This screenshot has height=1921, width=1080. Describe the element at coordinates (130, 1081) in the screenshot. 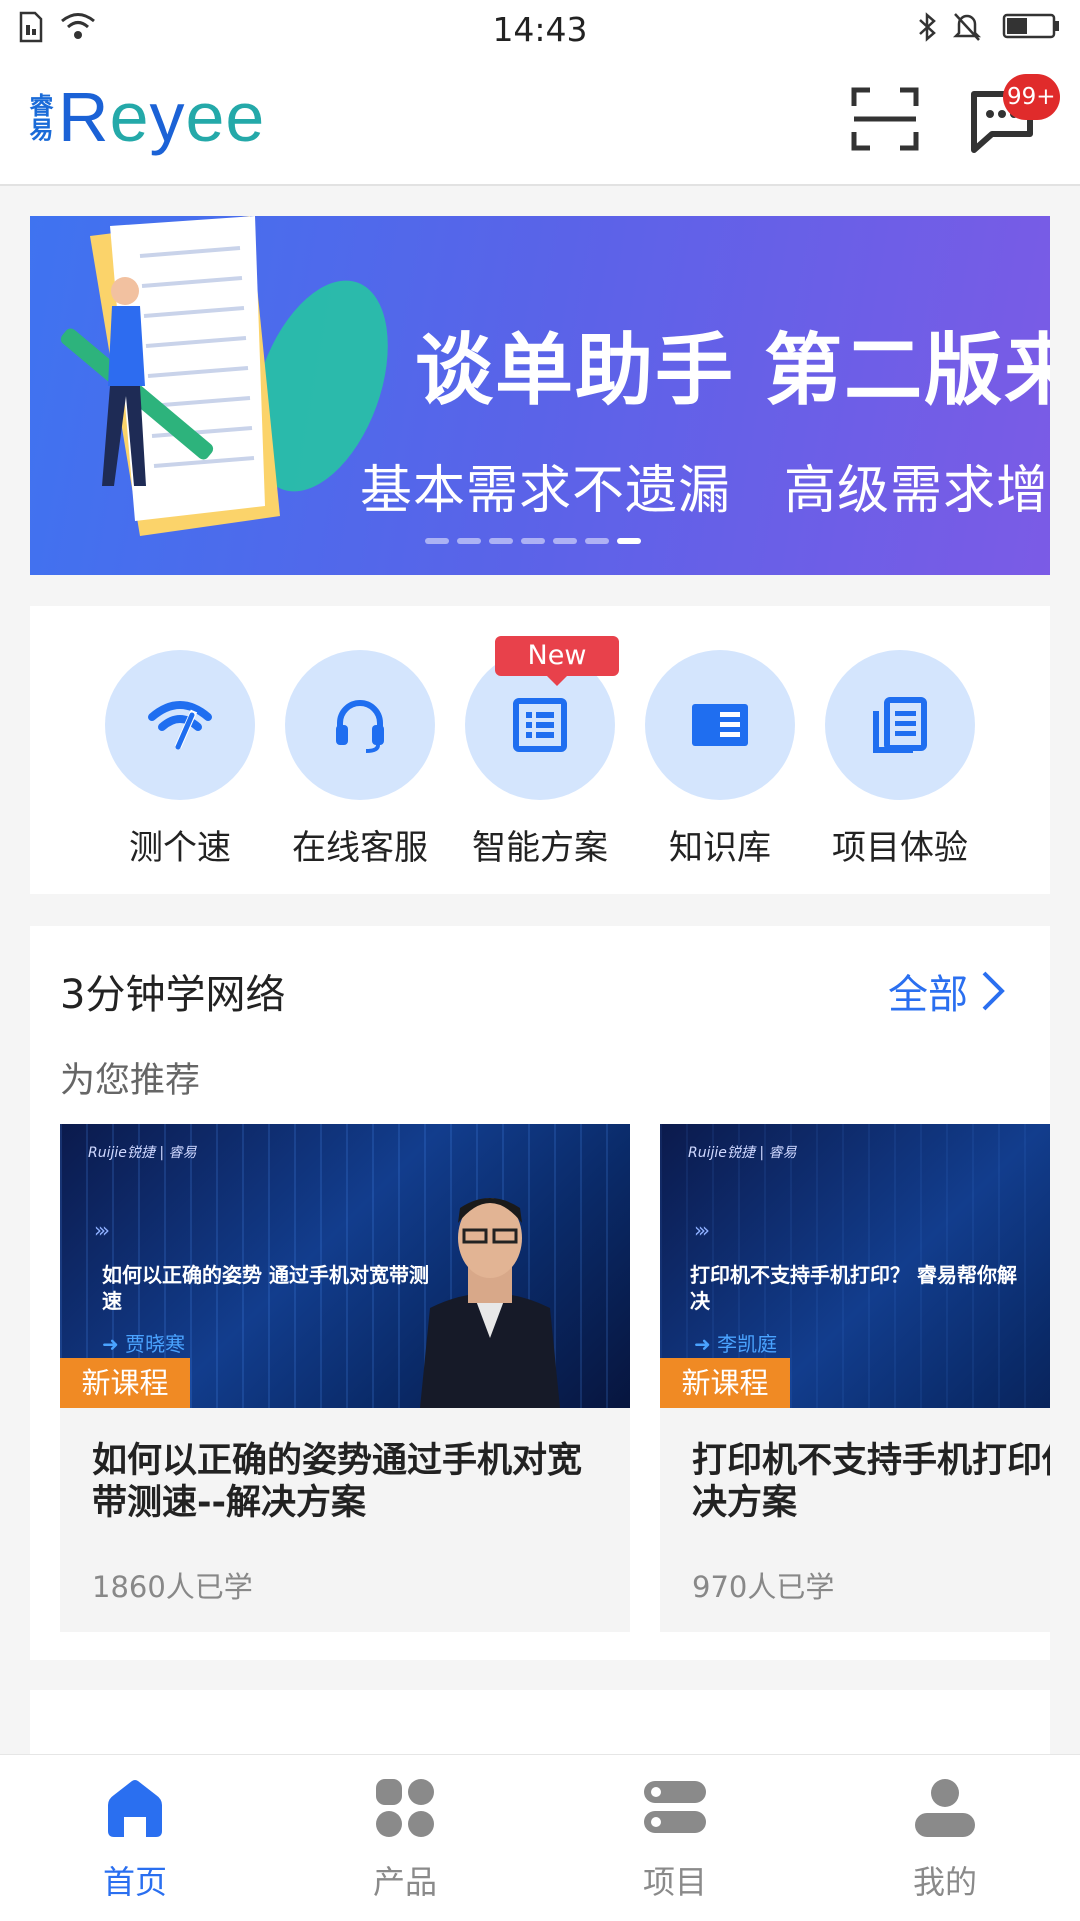

I see `recommend-label: 为您推荐` at that location.